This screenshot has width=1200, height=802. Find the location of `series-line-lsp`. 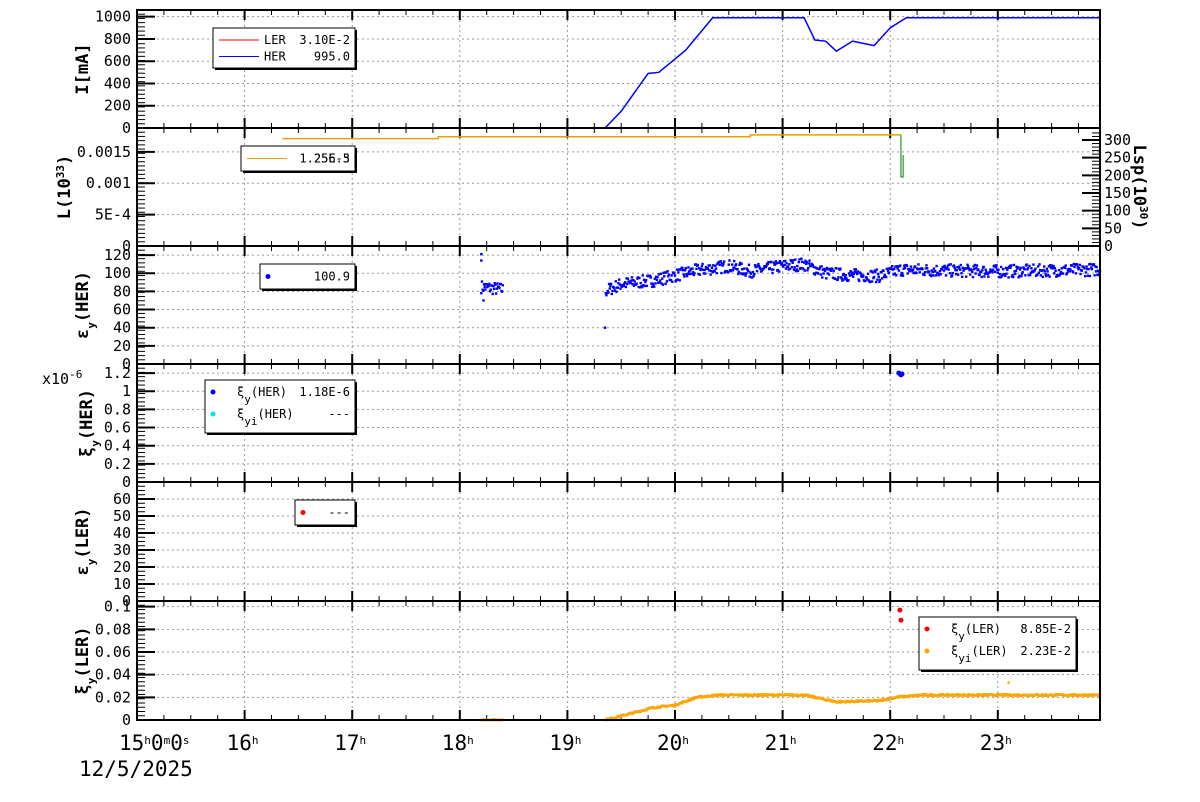

series-line-lsp is located at coordinates (902, 156).